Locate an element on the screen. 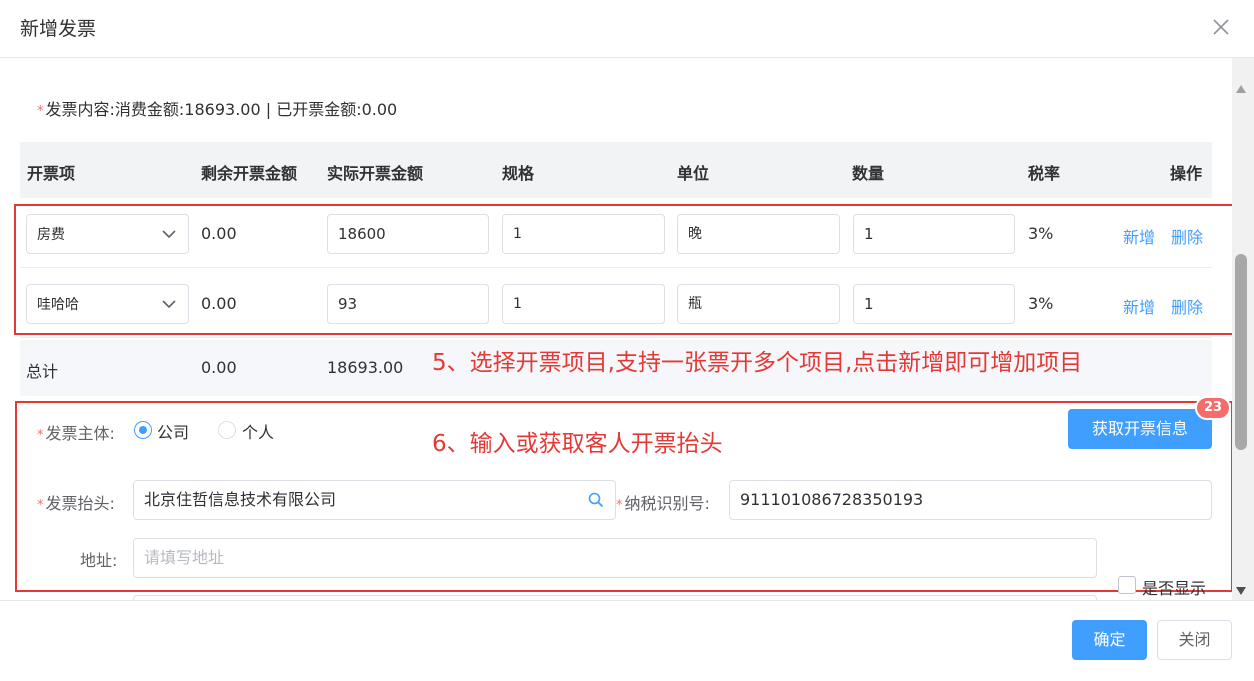  taxid-label: 纳税识别号: is located at coordinates (667, 503).